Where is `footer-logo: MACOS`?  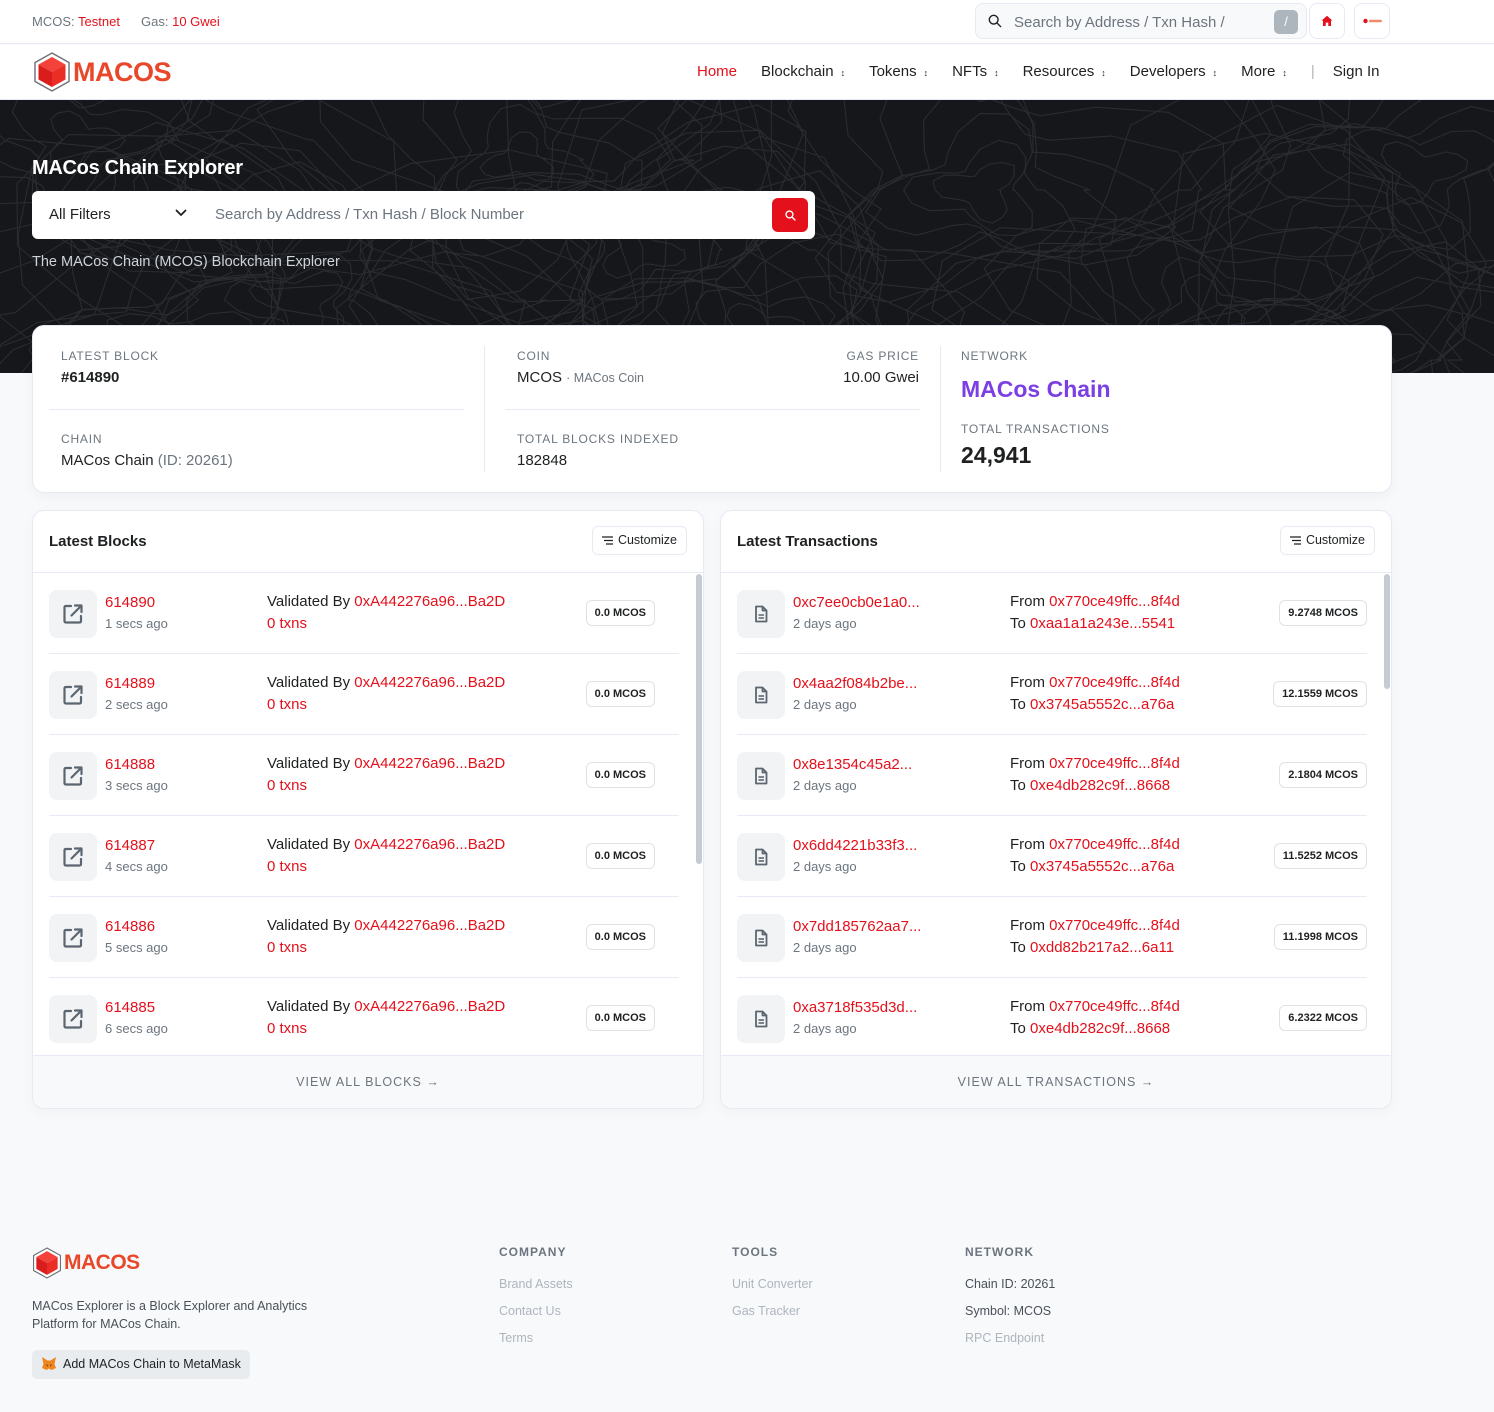 footer-logo: MACOS is located at coordinates (86, 1263).